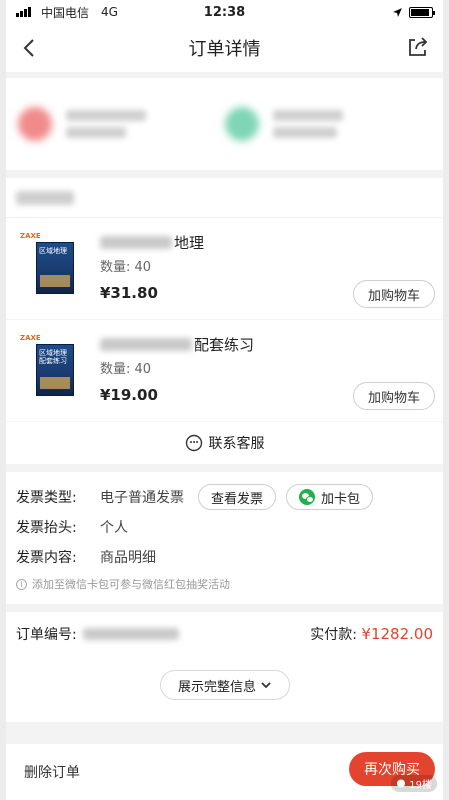 This screenshot has width=449, height=800. What do you see at coordinates (130, 634) in the screenshot?
I see `order-number-value` at bounding box center [130, 634].